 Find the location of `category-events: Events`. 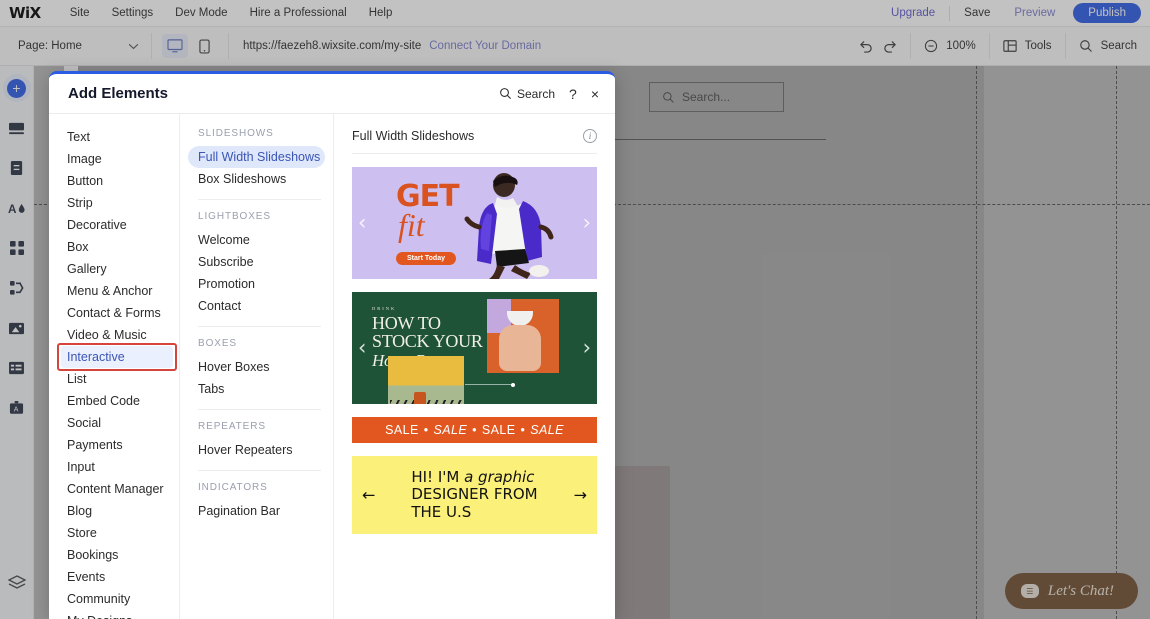

category-events: Events is located at coordinates (114, 577).